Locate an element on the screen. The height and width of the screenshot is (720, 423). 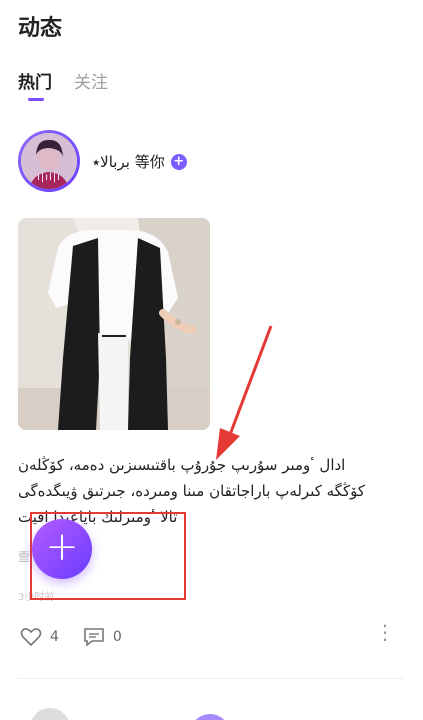
like-count: 4 is located at coordinates (54, 637).